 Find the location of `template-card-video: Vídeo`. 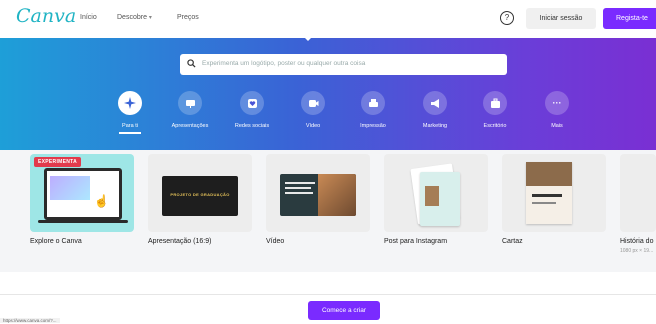

template-card-video: Vídeo is located at coordinates (318, 199).